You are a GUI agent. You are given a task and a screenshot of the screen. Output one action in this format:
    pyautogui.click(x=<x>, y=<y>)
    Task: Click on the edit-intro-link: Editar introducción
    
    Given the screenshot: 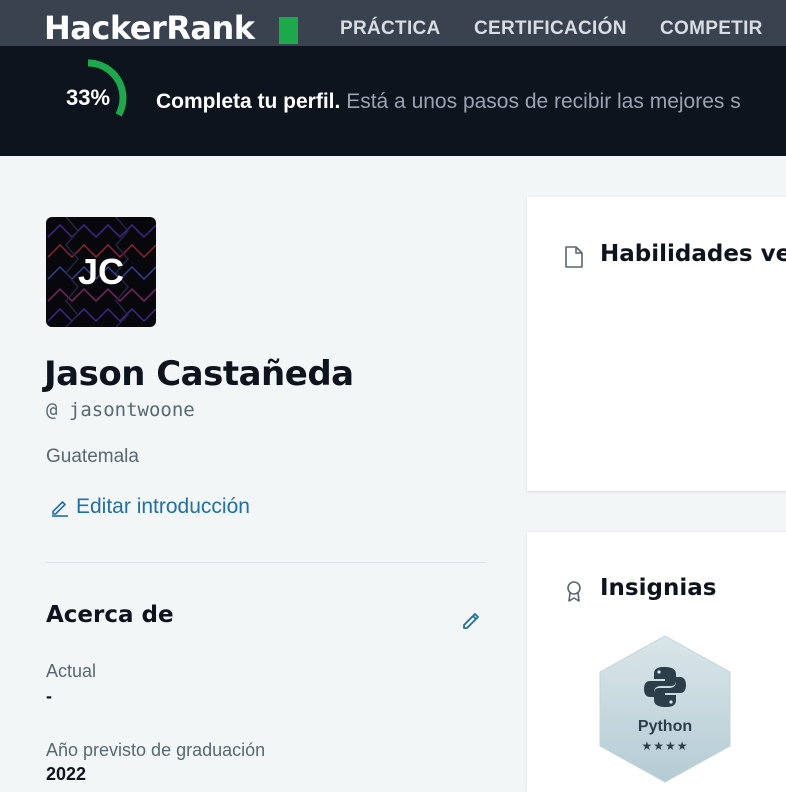 What is the action you would take?
    pyautogui.click(x=150, y=507)
    